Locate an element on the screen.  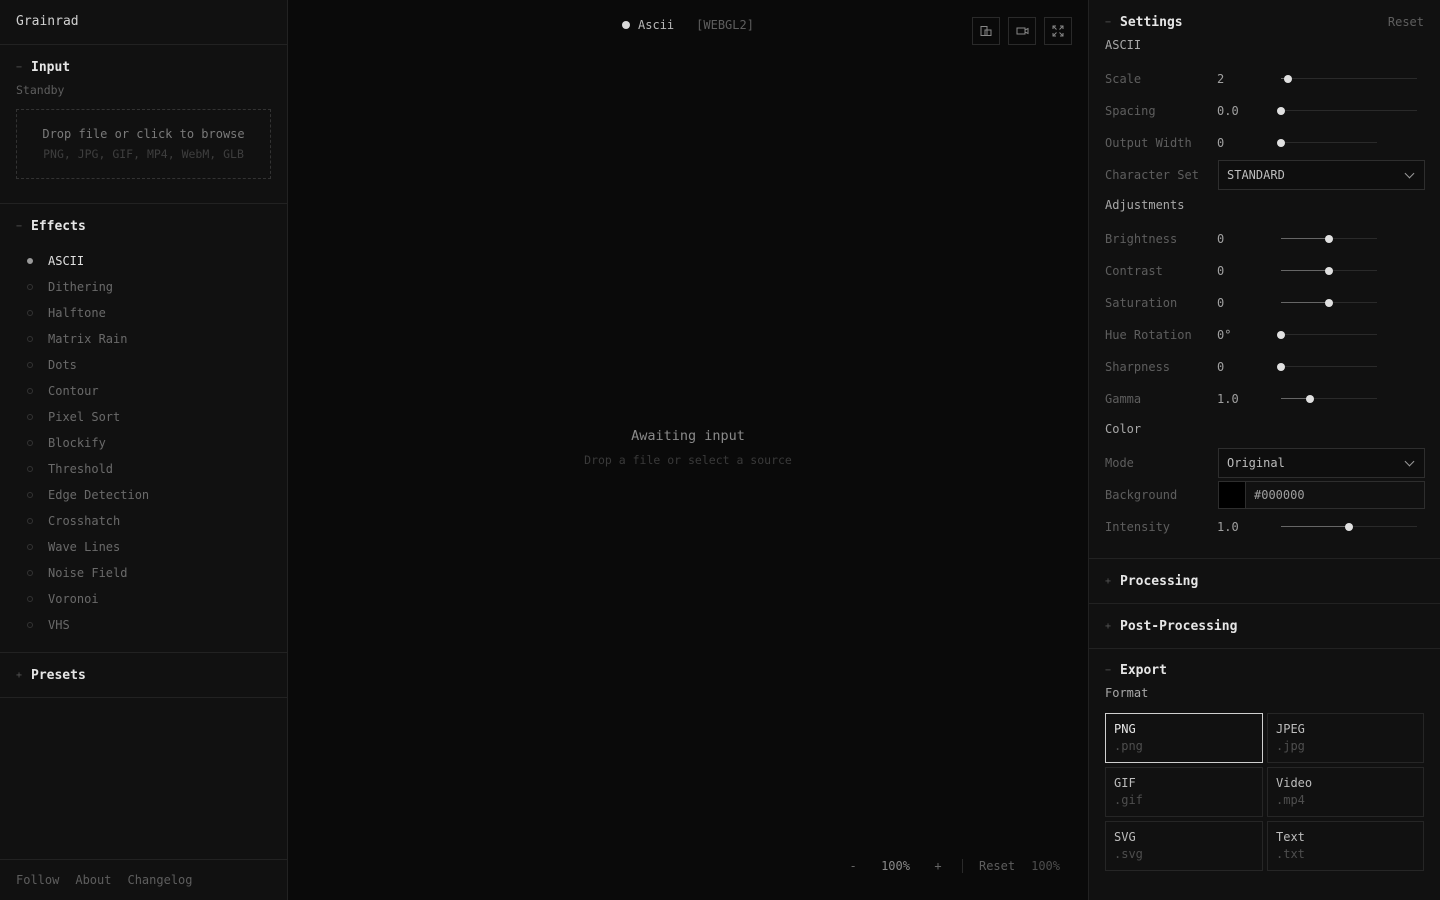
effects-section-header: − Effects is located at coordinates (143, 226).